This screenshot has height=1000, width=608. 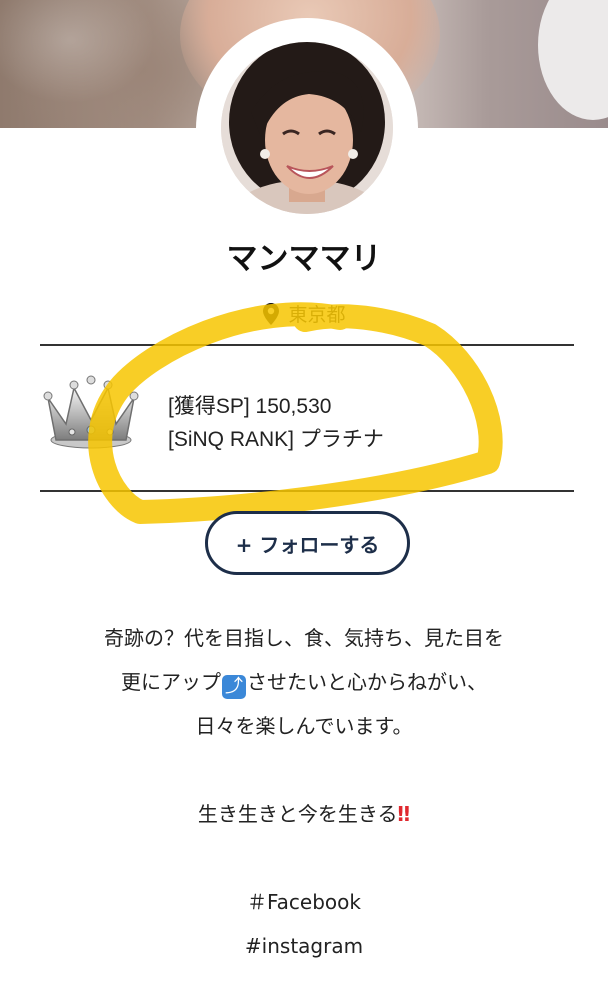 What do you see at coordinates (304, 638) in the screenshot?
I see `bio-line: 奇跡の？代を目指し、食、気持ち、見た目を` at bounding box center [304, 638].